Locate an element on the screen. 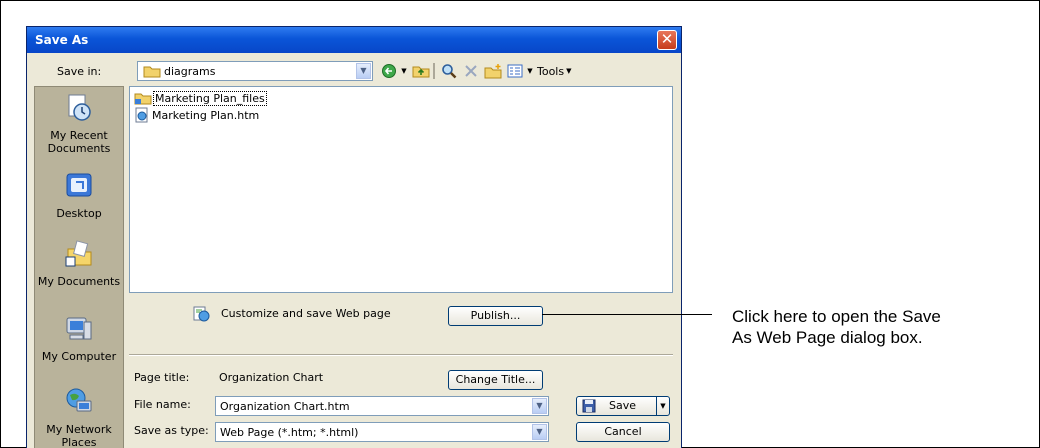 The width and height of the screenshot is (1040, 448). place-label: My Computer is located at coordinates (79, 356).